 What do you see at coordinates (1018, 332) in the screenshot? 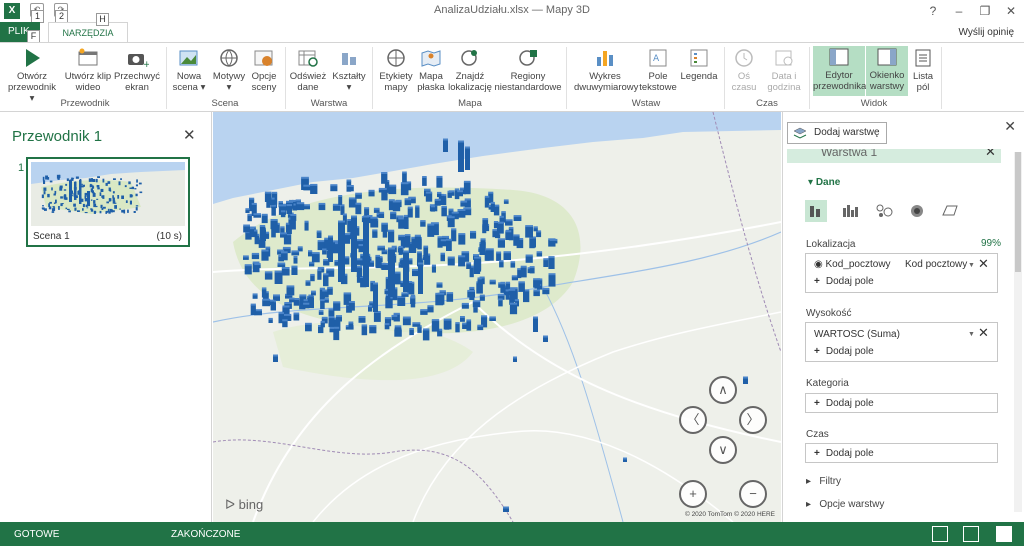
I see `layer-pane-scrollbar` at bounding box center [1018, 332].